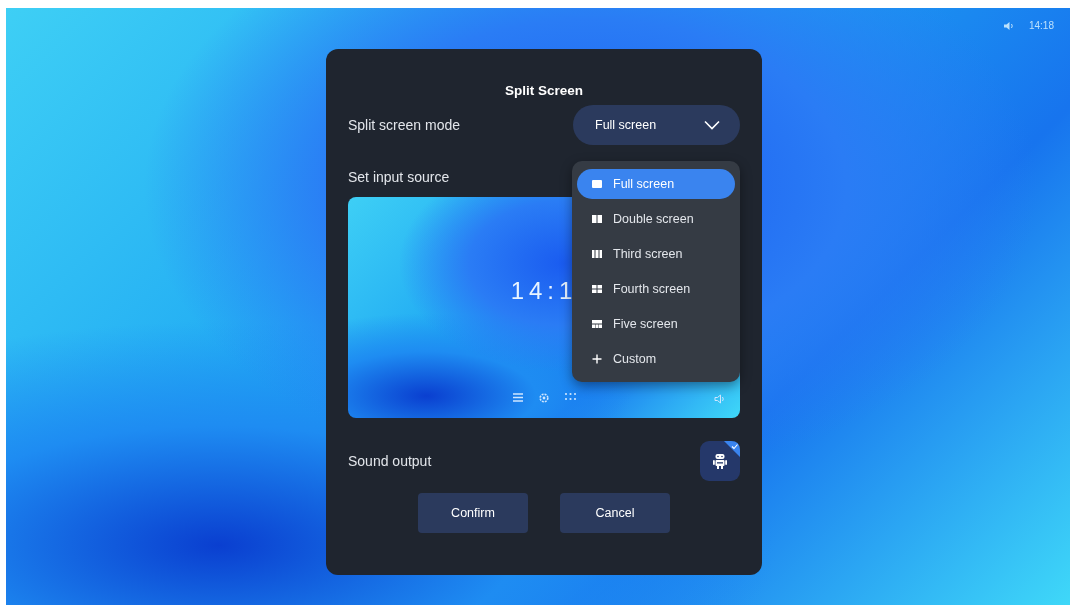  Describe the element at coordinates (543, 398) in the screenshot. I see `settings-icon` at that location.